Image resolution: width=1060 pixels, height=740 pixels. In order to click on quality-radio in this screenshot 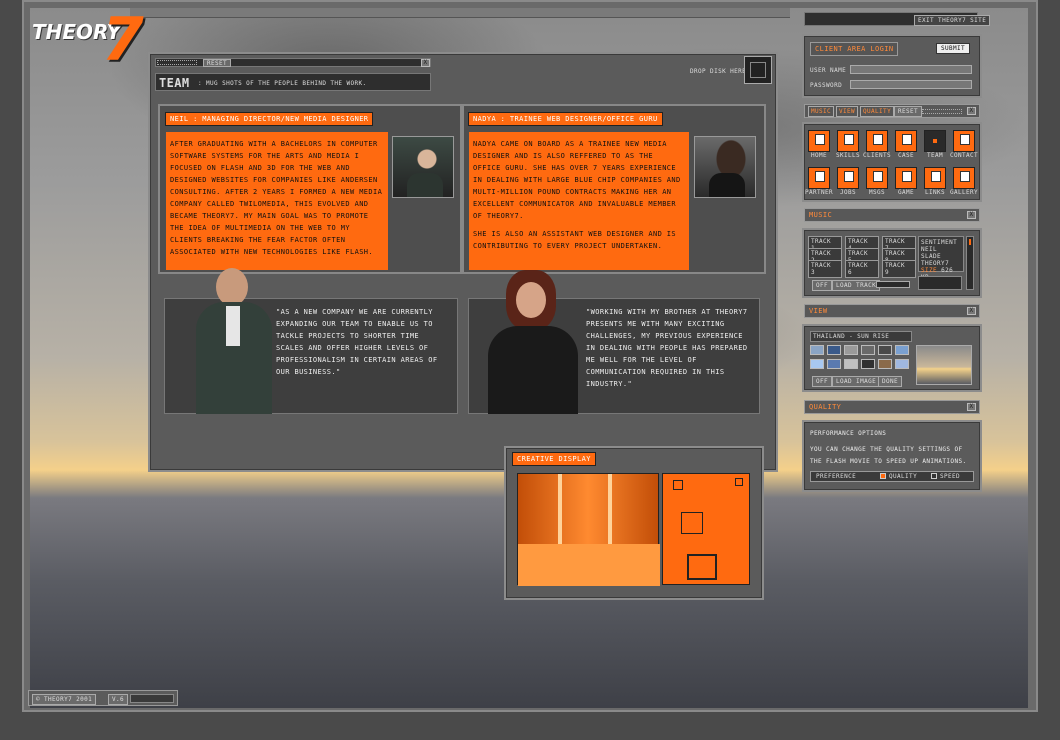, I will do `click(883, 476)`.